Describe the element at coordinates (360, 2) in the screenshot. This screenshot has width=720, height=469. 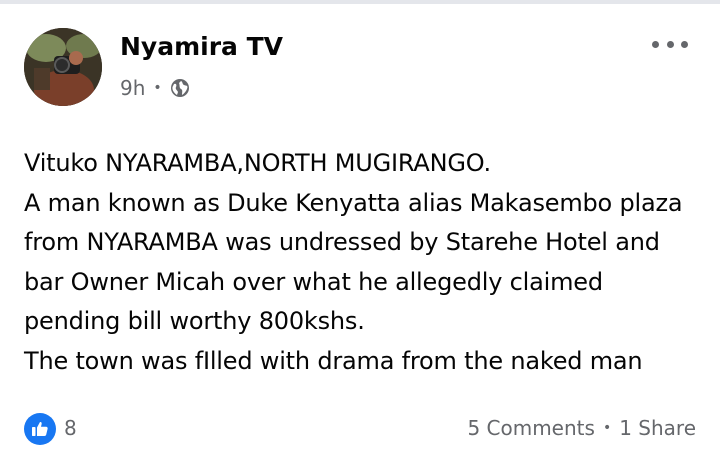
I see `top-divider` at that location.